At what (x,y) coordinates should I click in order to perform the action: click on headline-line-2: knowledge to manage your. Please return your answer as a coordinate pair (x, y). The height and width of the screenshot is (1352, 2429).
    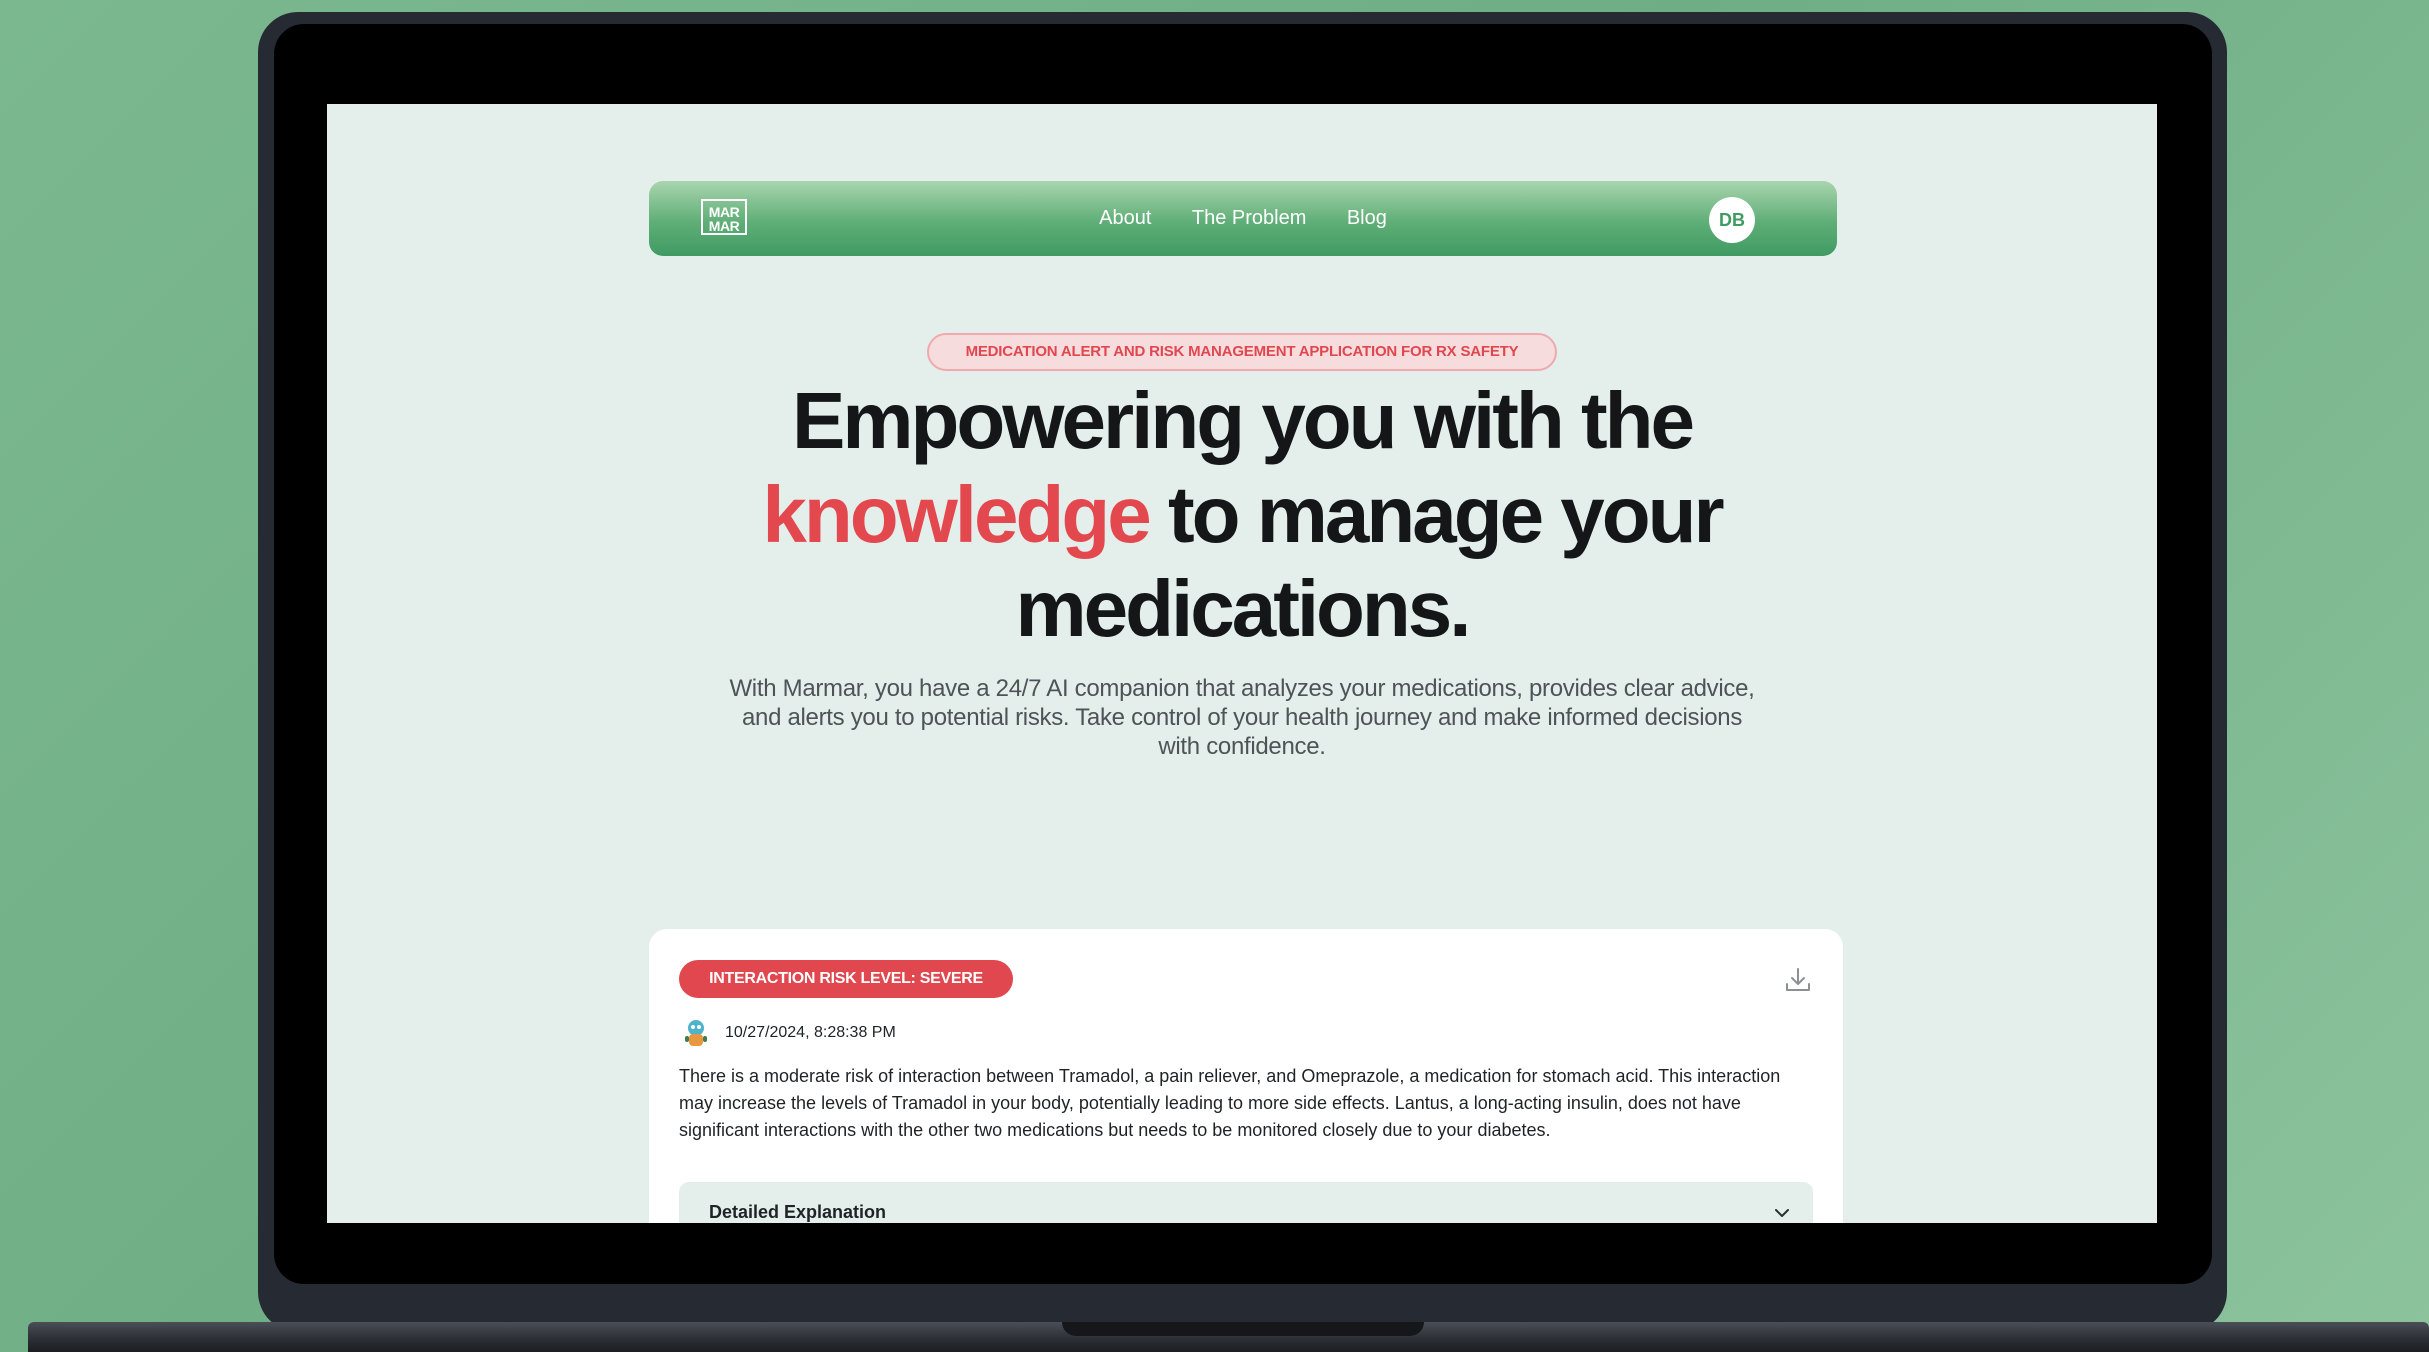
    Looking at the image, I should click on (1242, 515).